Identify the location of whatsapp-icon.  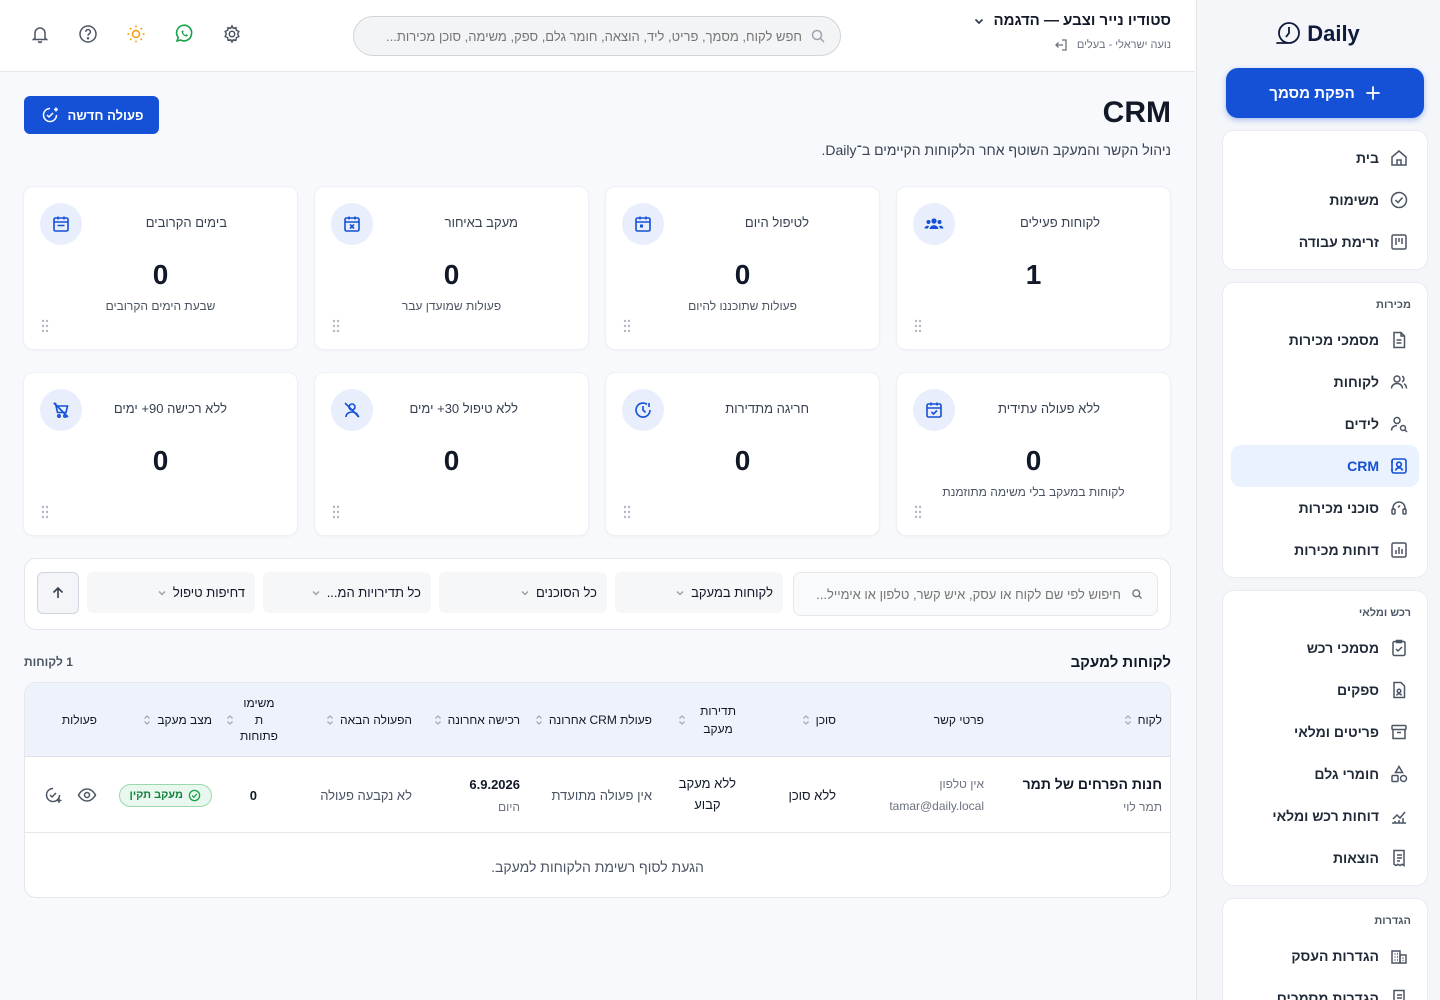
(184, 34).